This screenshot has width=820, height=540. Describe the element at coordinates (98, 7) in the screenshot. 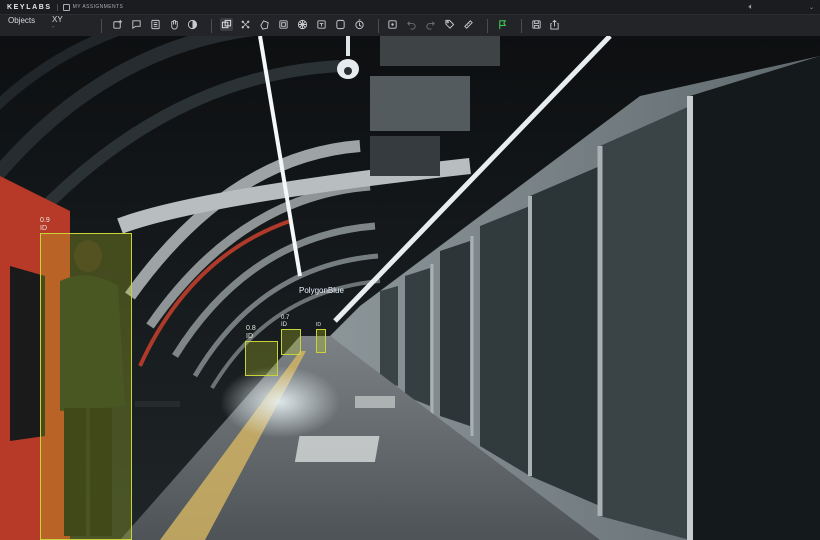

I see `my-assignments-label: MY ASSIGNMENTS` at that location.